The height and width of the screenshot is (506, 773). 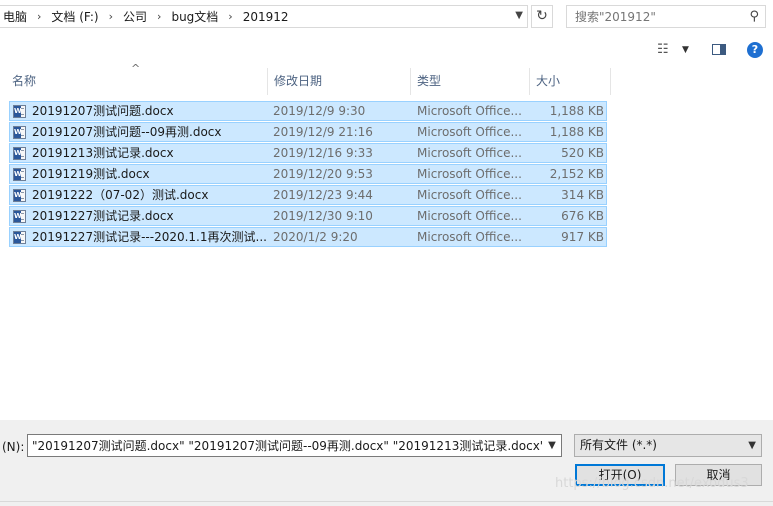 I want to click on divider, so click(x=386, y=501).